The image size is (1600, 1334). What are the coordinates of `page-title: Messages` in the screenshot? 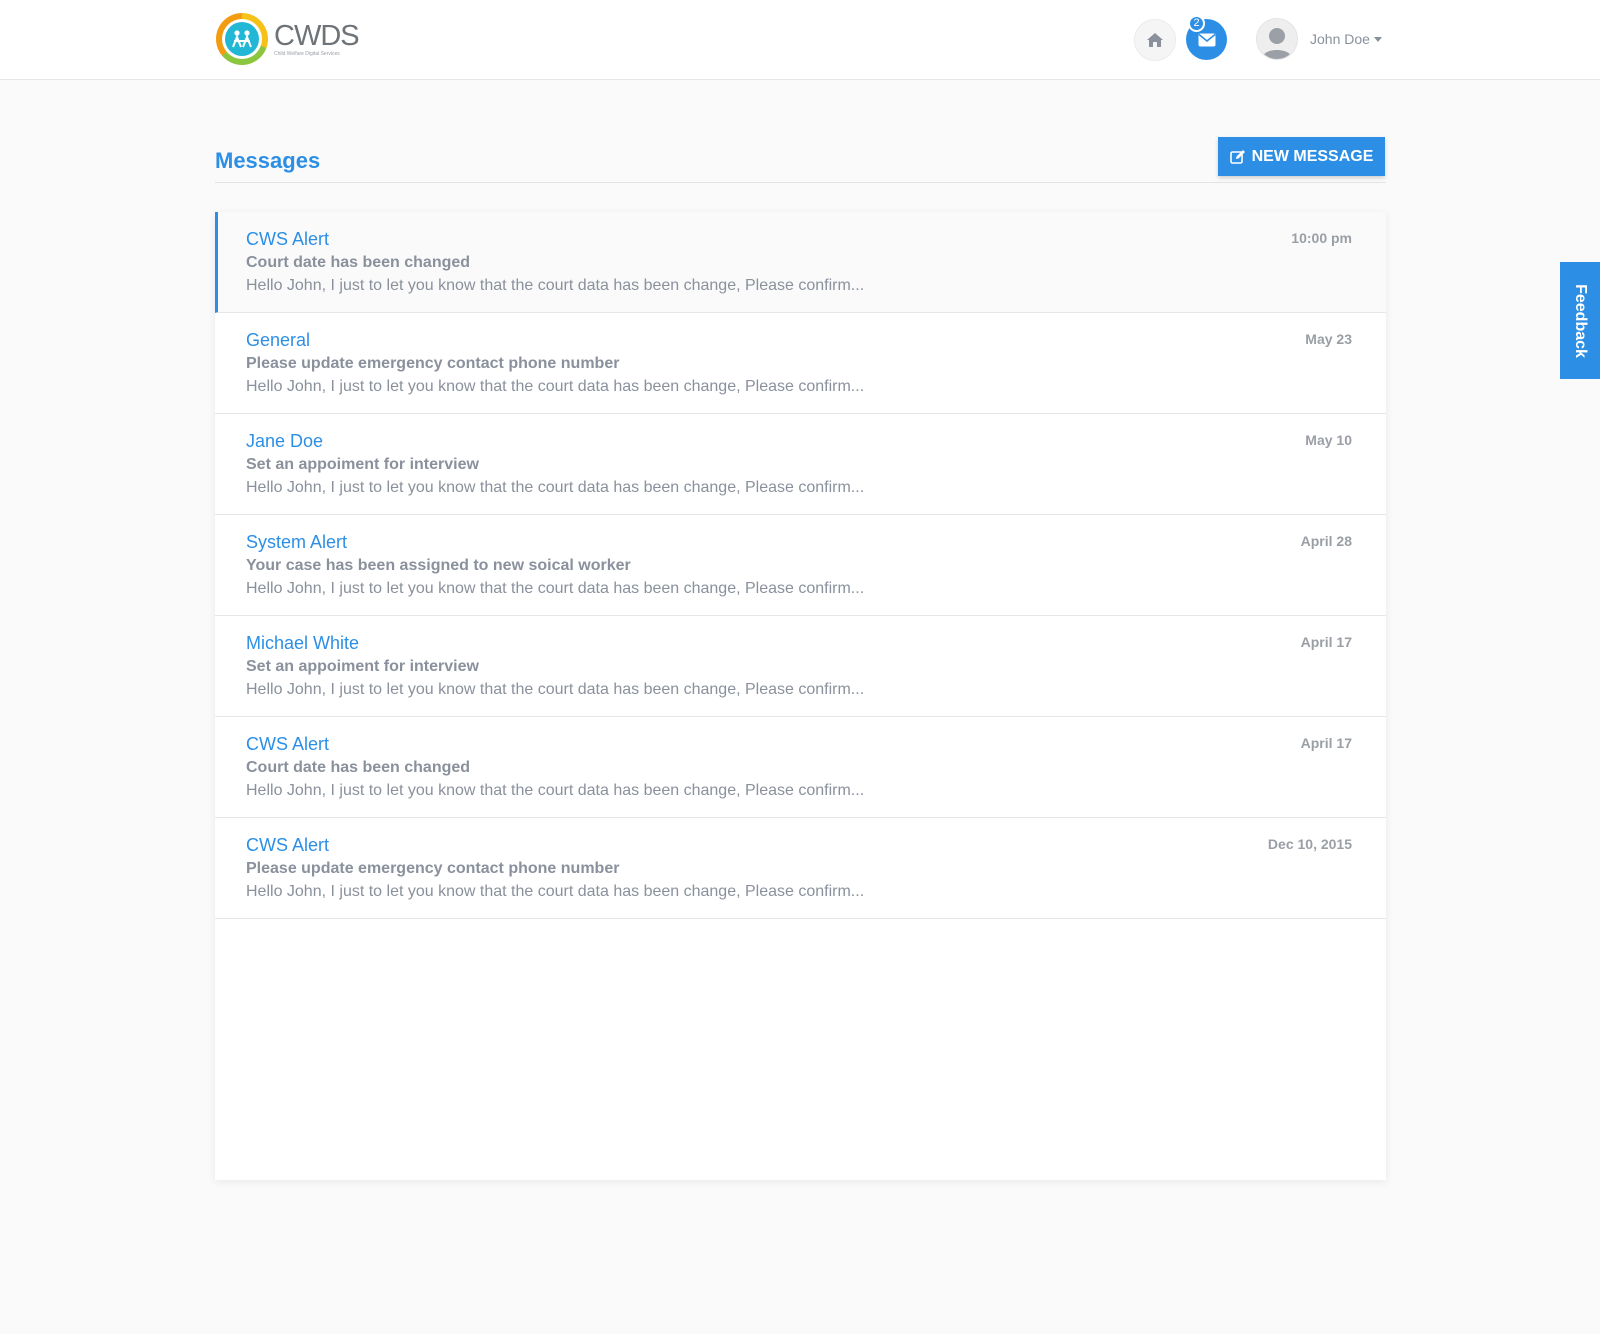 It's located at (268, 160).